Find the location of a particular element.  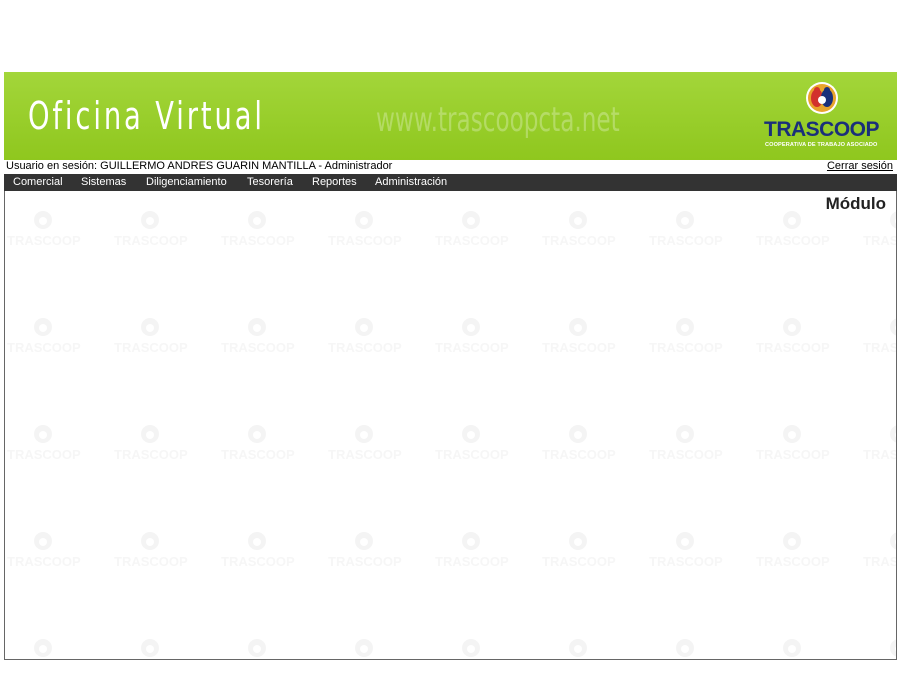

logout-link: Cerrar sesión is located at coordinates (860, 166).